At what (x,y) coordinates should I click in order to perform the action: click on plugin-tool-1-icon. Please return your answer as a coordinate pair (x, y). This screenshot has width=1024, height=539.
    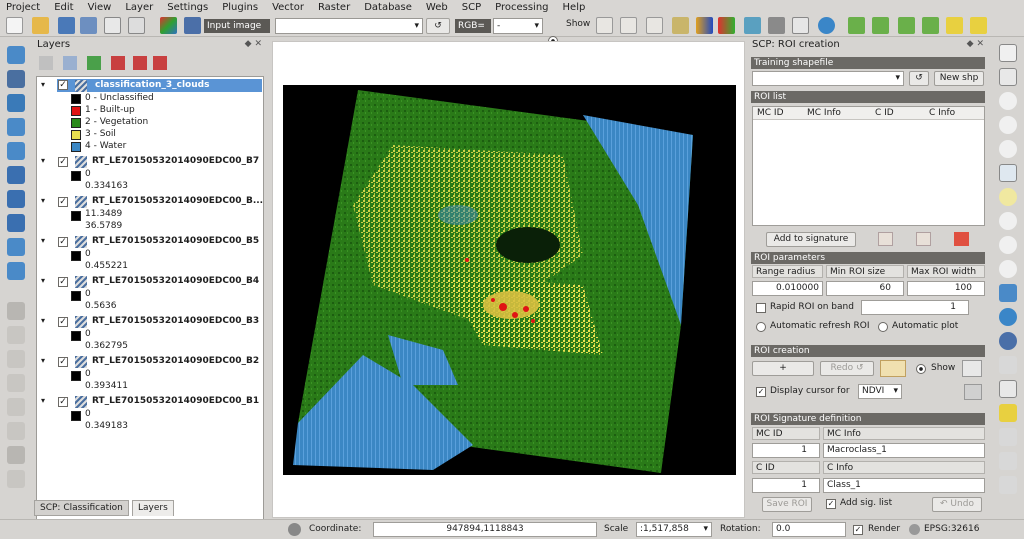
    Looking at the image, I should click on (856, 25).